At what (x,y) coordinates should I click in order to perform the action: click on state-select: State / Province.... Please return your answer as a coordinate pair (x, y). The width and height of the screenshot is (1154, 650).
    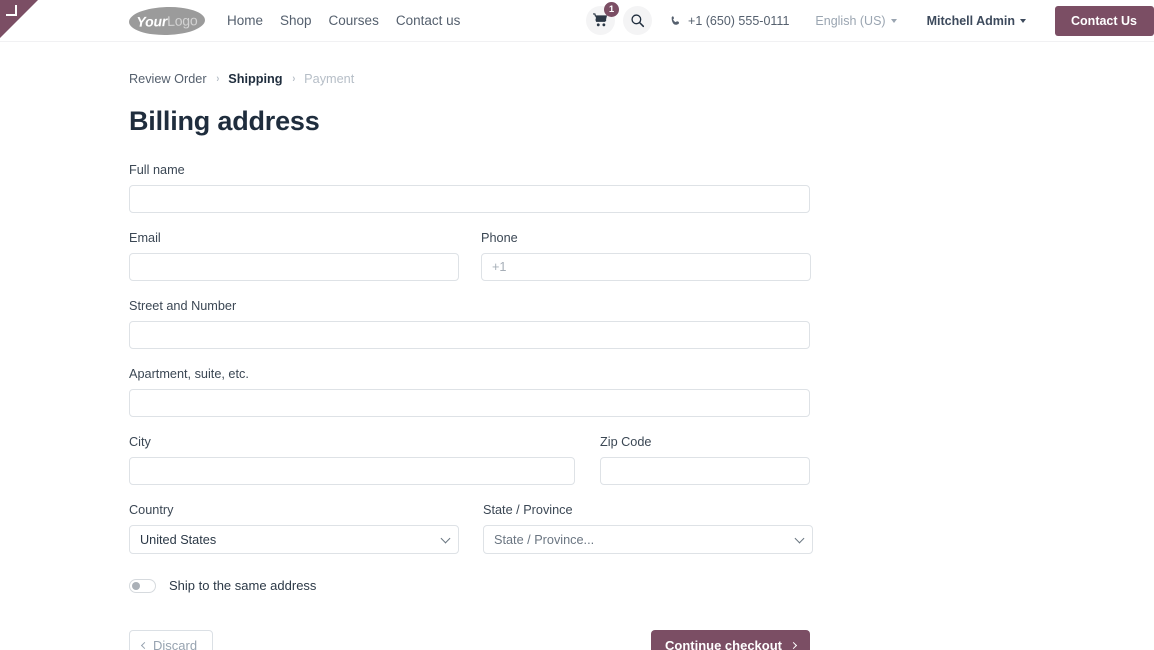
    Looking at the image, I should click on (648, 539).